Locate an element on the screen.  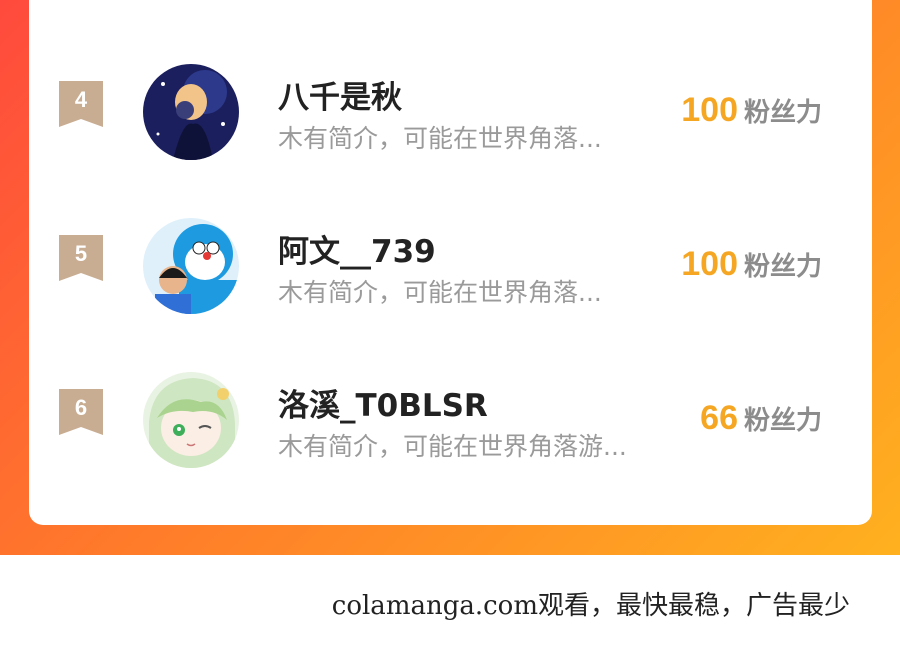
ranking-row: 4 八千是秋 木有简介，可能在世界角落... 100 粉丝力 is located at coordinates (450, 114).